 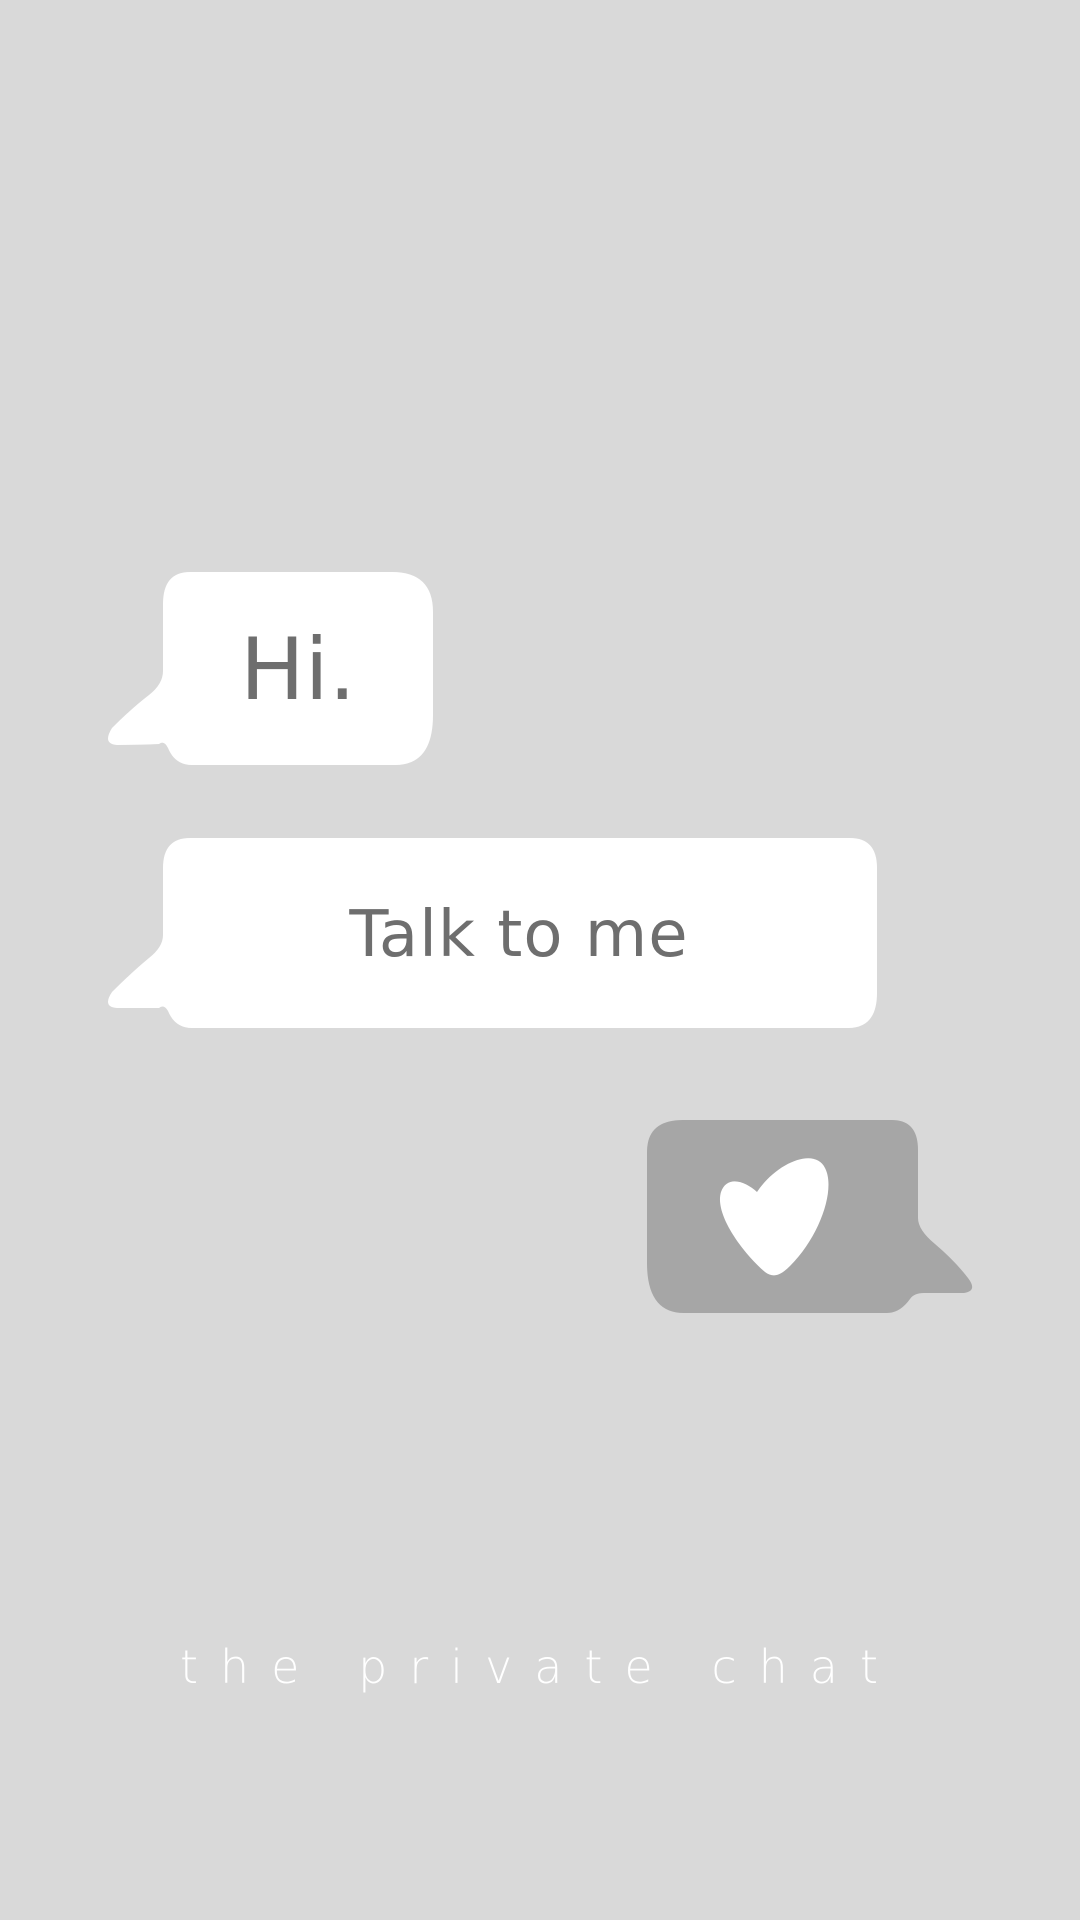 What do you see at coordinates (540, 1667) in the screenshot?
I see `footer-caption: the private chat` at bounding box center [540, 1667].